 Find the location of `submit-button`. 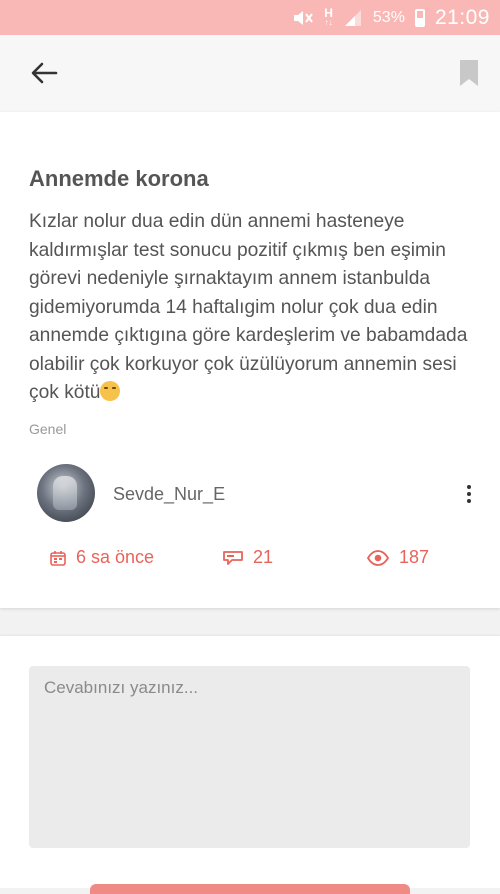

submit-button is located at coordinates (250, 889).